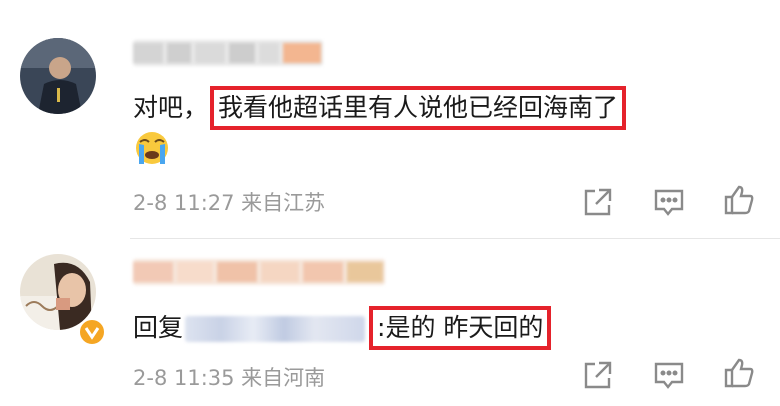 This screenshot has height=406, width=780. I want to click on comment-divider, so click(455, 238).